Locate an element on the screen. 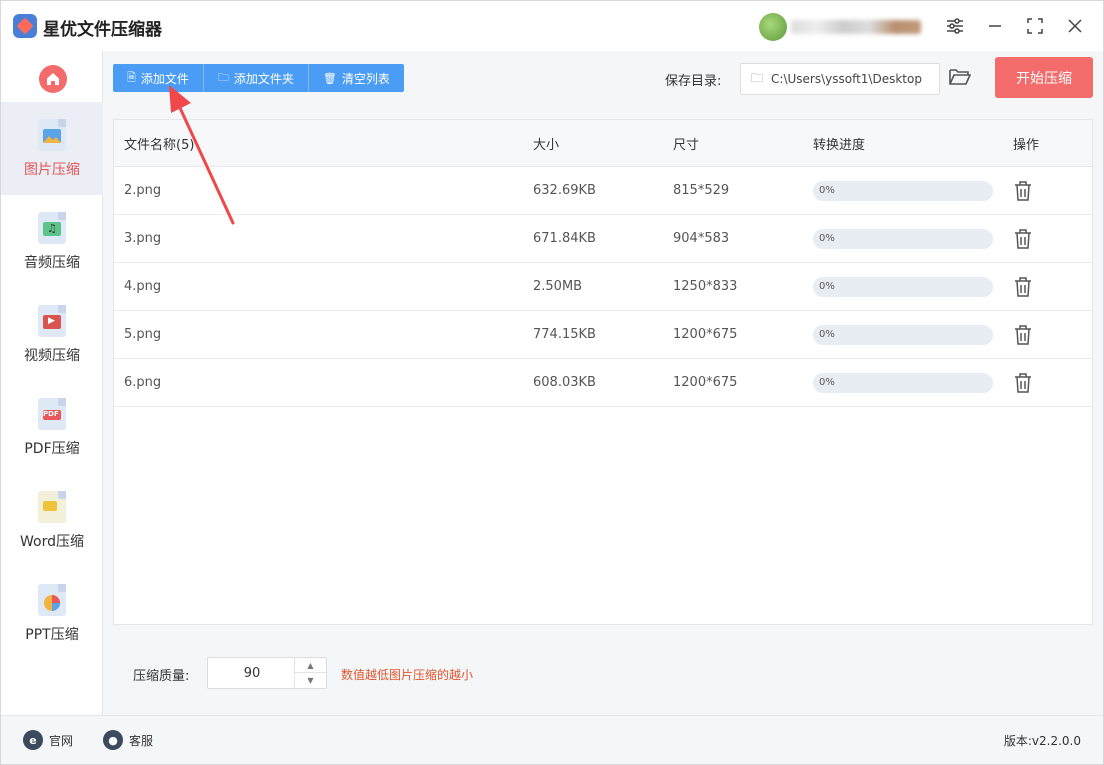  chat-bubble-icon: ● is located at coordinates (113, 740).